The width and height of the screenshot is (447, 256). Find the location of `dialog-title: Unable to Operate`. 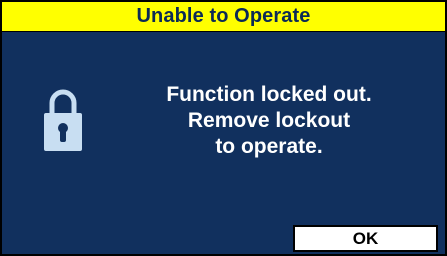

dialog-title: Unable to Operate is located at coordinates (223, 16).